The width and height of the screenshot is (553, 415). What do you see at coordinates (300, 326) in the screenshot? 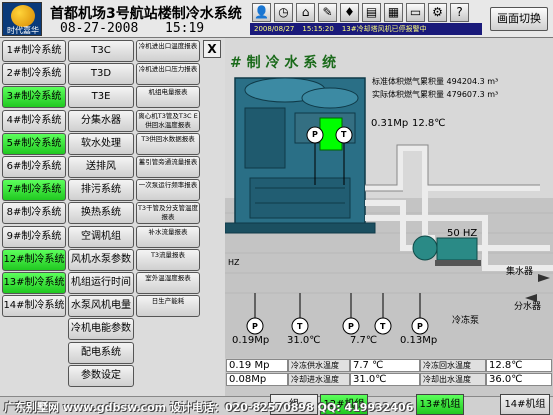
I see `gauge-label-t1: T` at bounding box center [300, 326].